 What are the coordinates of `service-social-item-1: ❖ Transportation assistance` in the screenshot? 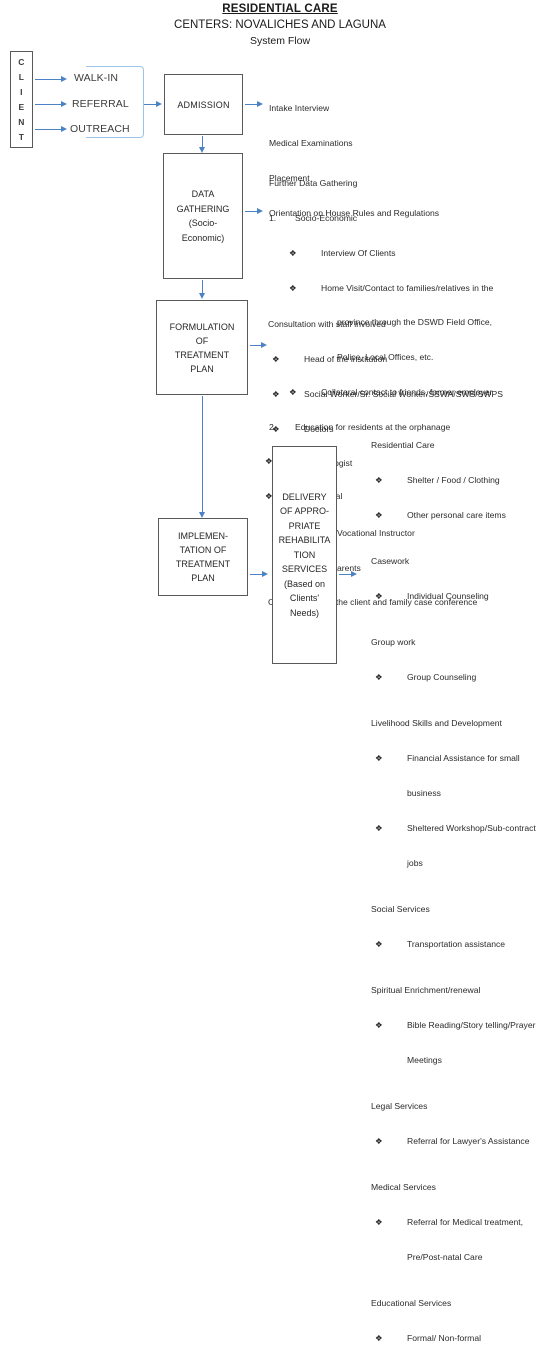 It's located at (465, 945).